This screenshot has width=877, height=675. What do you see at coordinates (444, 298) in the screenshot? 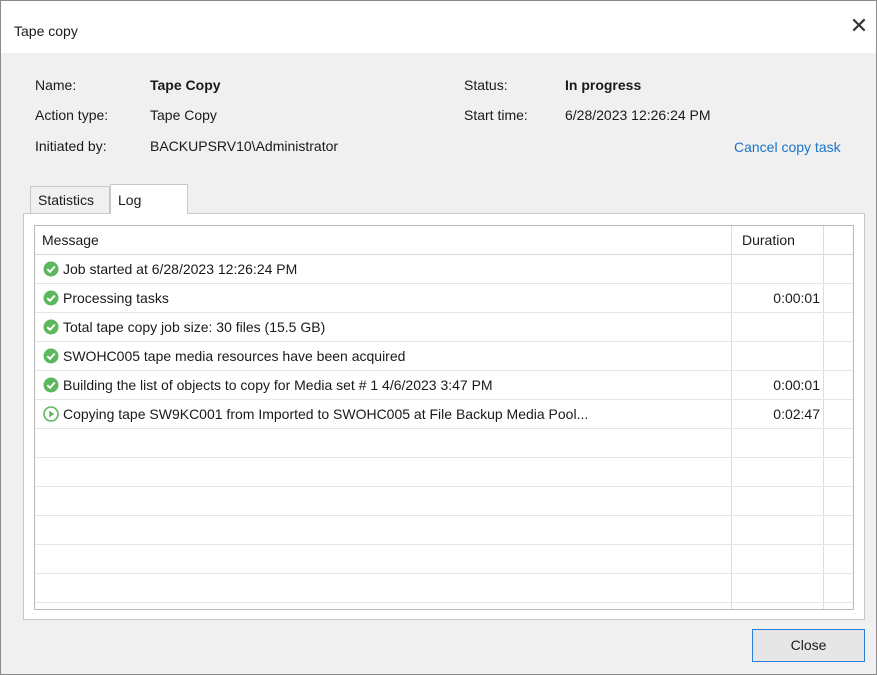
I see `table-row: Processing tasks 0:00:01` at bounding box center [444, 298].